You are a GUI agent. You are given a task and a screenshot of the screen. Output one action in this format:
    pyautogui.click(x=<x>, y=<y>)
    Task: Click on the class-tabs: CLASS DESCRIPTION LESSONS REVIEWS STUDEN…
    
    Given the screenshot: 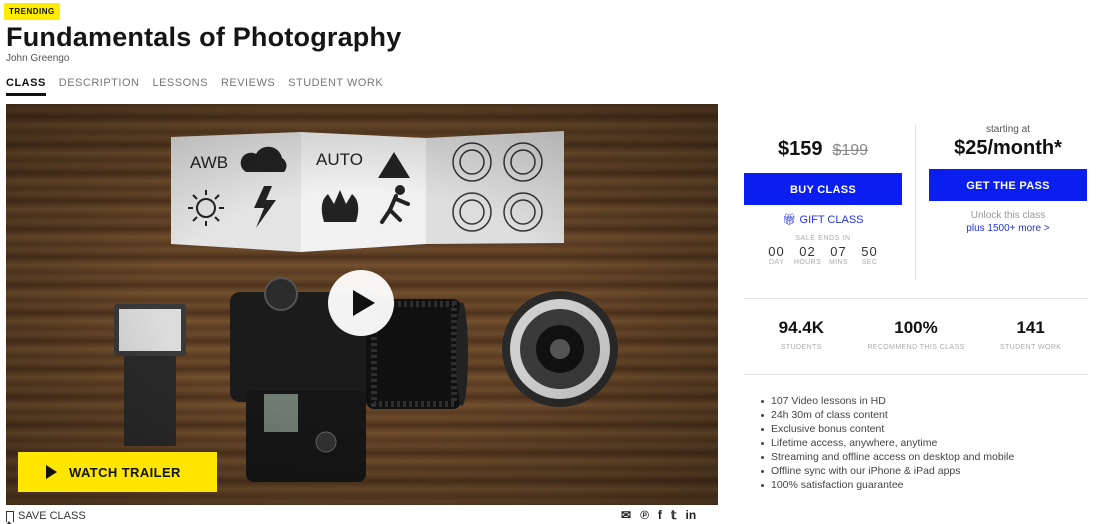 What is the action you would take?
    pyautogui.click(x=194, y=86)
    